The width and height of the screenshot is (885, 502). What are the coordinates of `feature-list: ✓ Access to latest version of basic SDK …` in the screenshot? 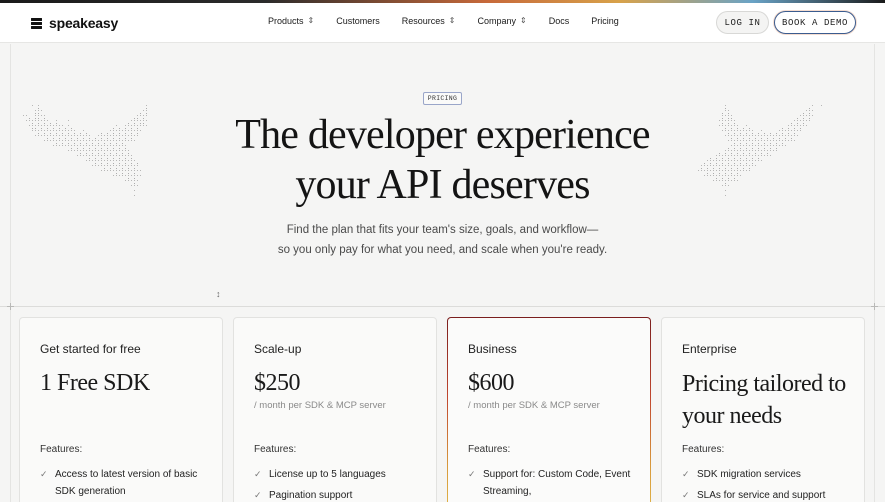 It's located at (125, 484).